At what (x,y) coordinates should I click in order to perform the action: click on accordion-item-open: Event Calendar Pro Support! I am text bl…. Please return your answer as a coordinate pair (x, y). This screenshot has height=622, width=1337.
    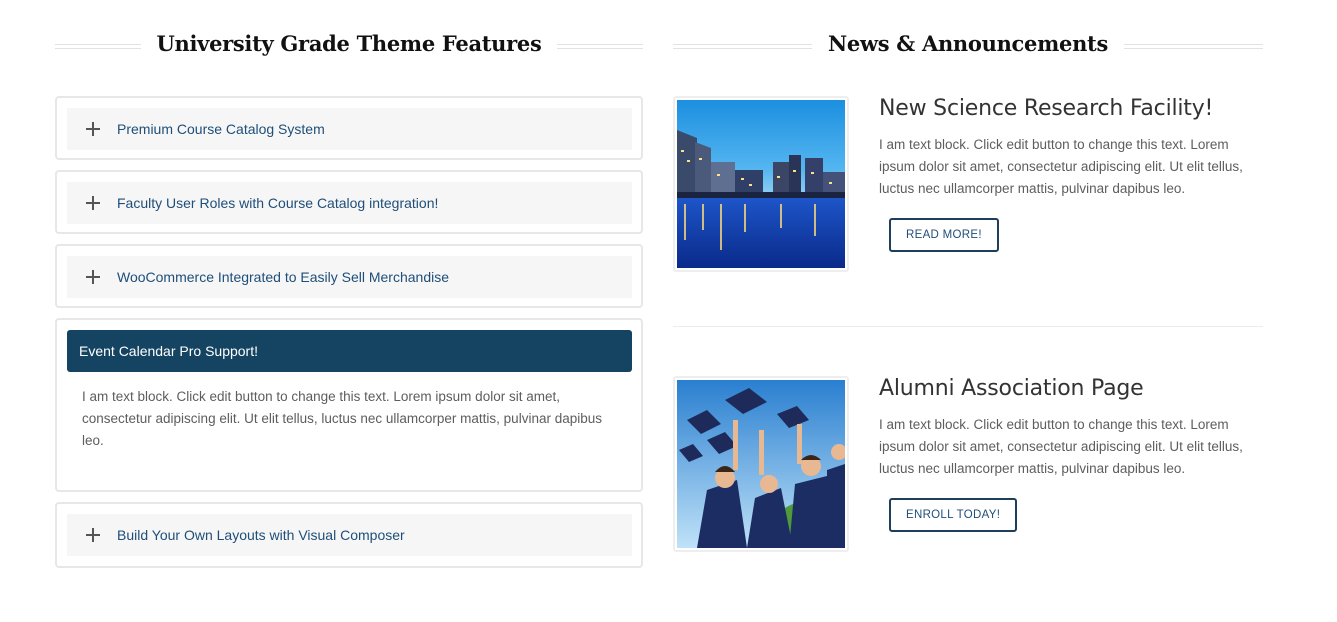
    Looking at the image, I should click on (349, 405).